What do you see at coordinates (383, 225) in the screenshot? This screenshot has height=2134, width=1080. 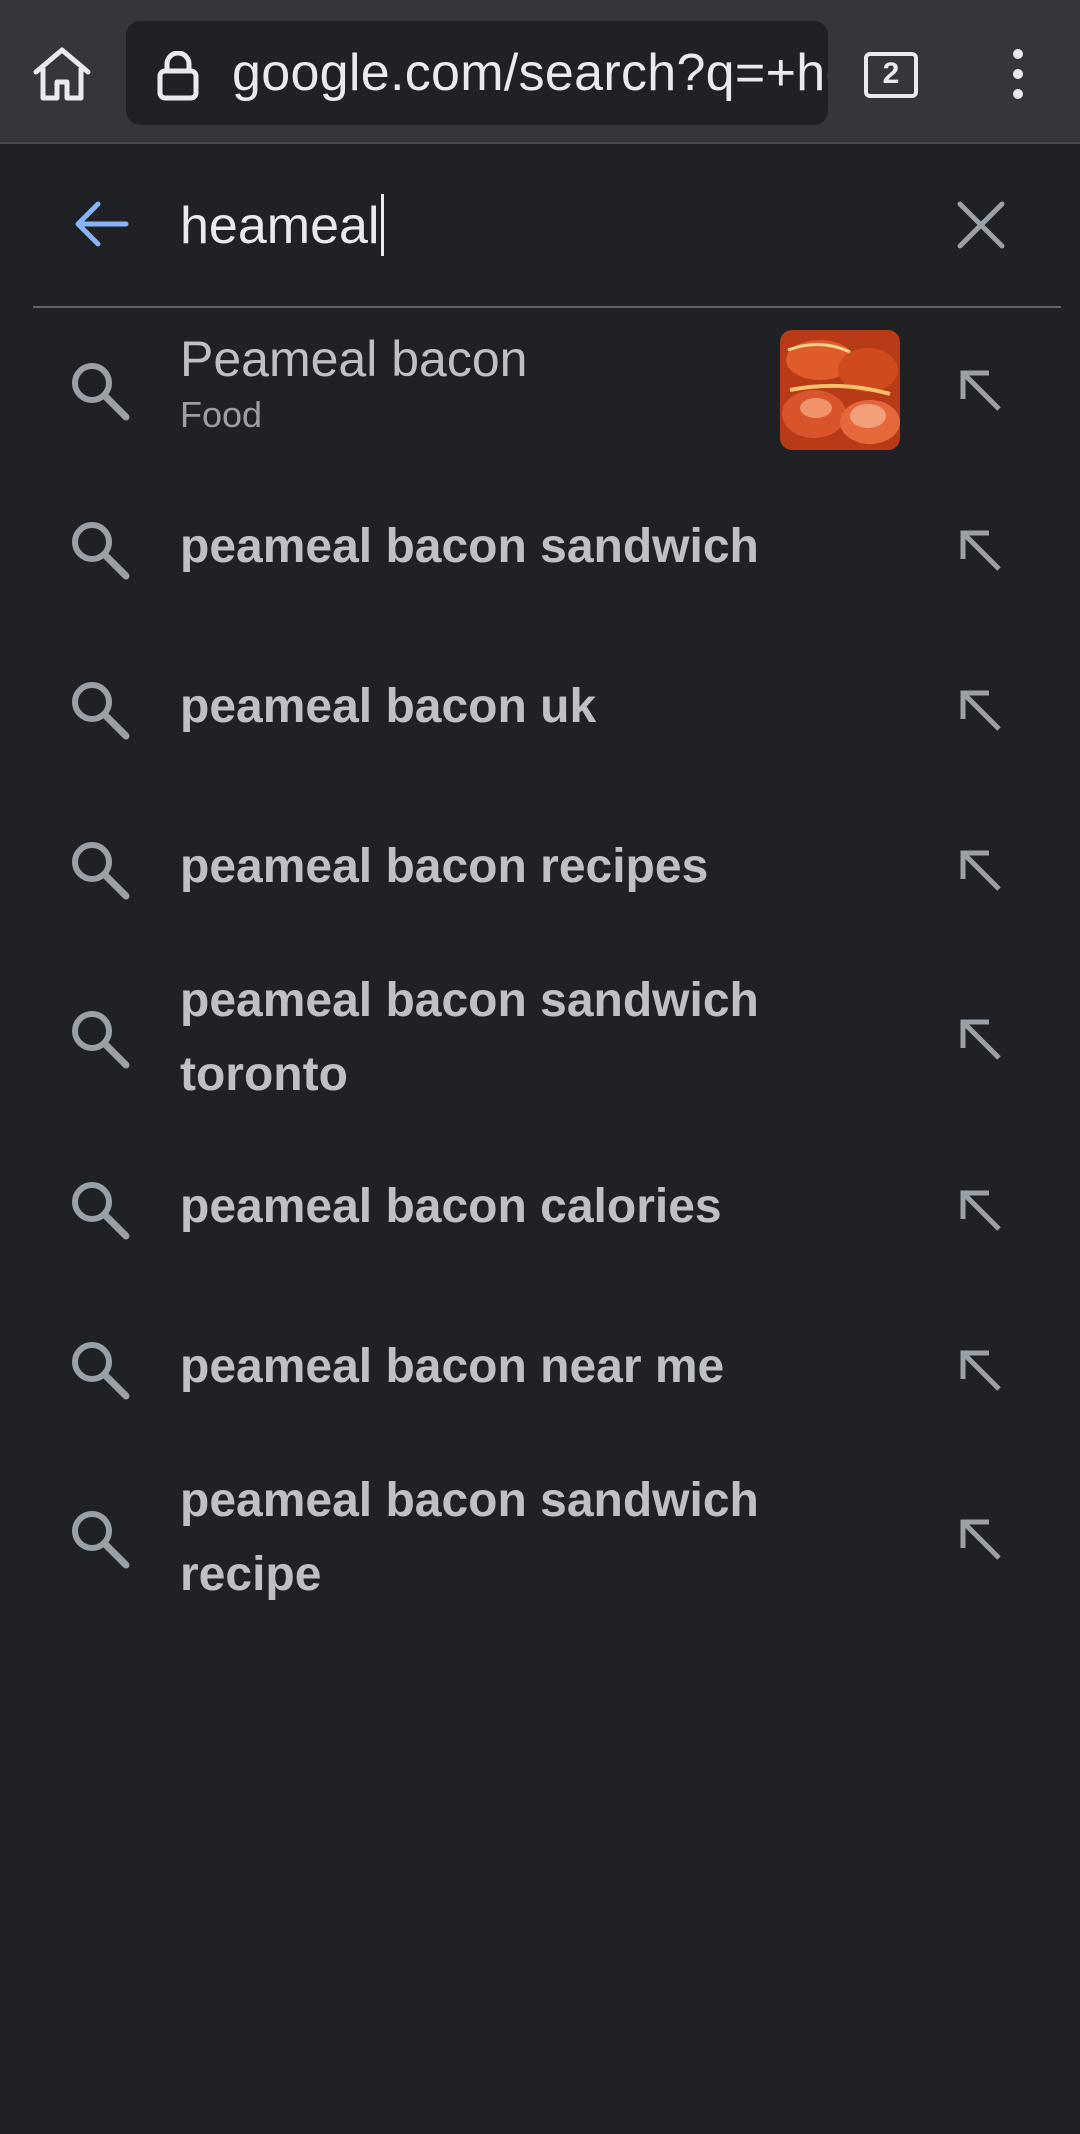 I see `text-cursor` at bounding box center [383, 225].